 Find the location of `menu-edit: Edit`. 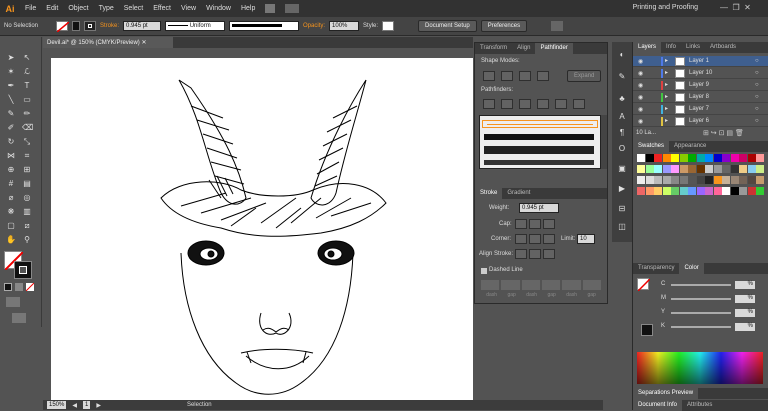

menu-edit: Edit is located at coordinates (52, 8).